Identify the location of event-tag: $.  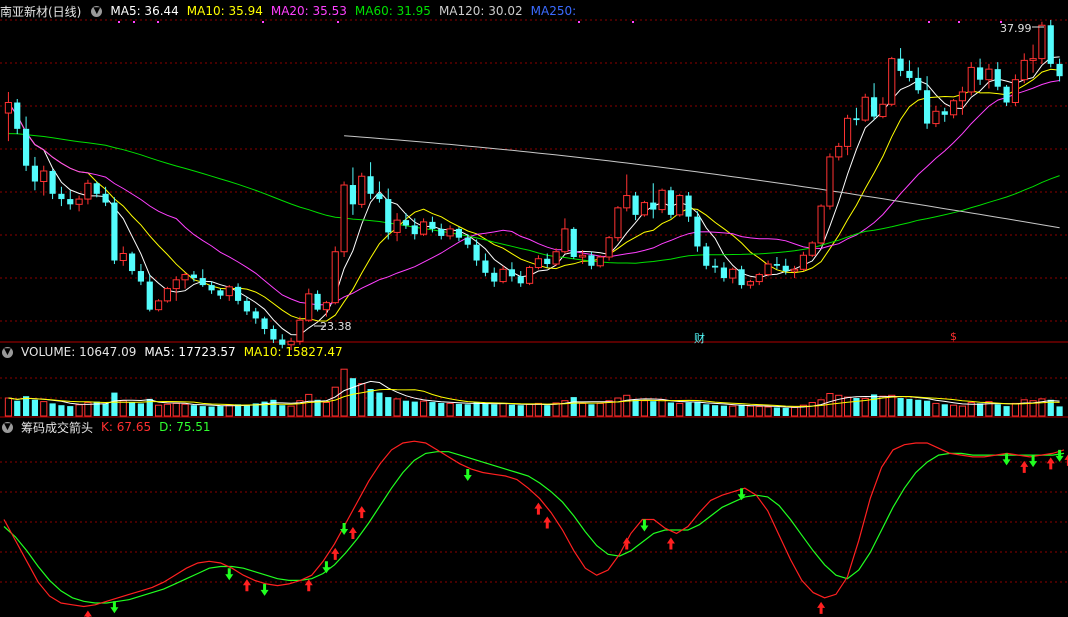
(953, 336).